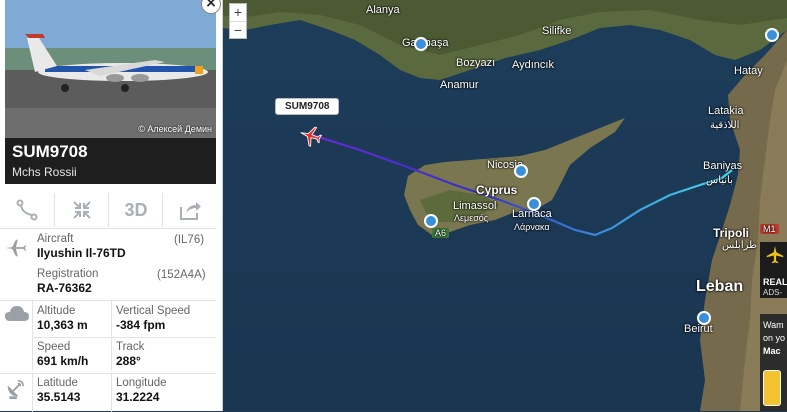  What do you see at coordinates (238, 30) in the screenshot?
I see `zoom-out-button: −` at bounding box center [238, 30].